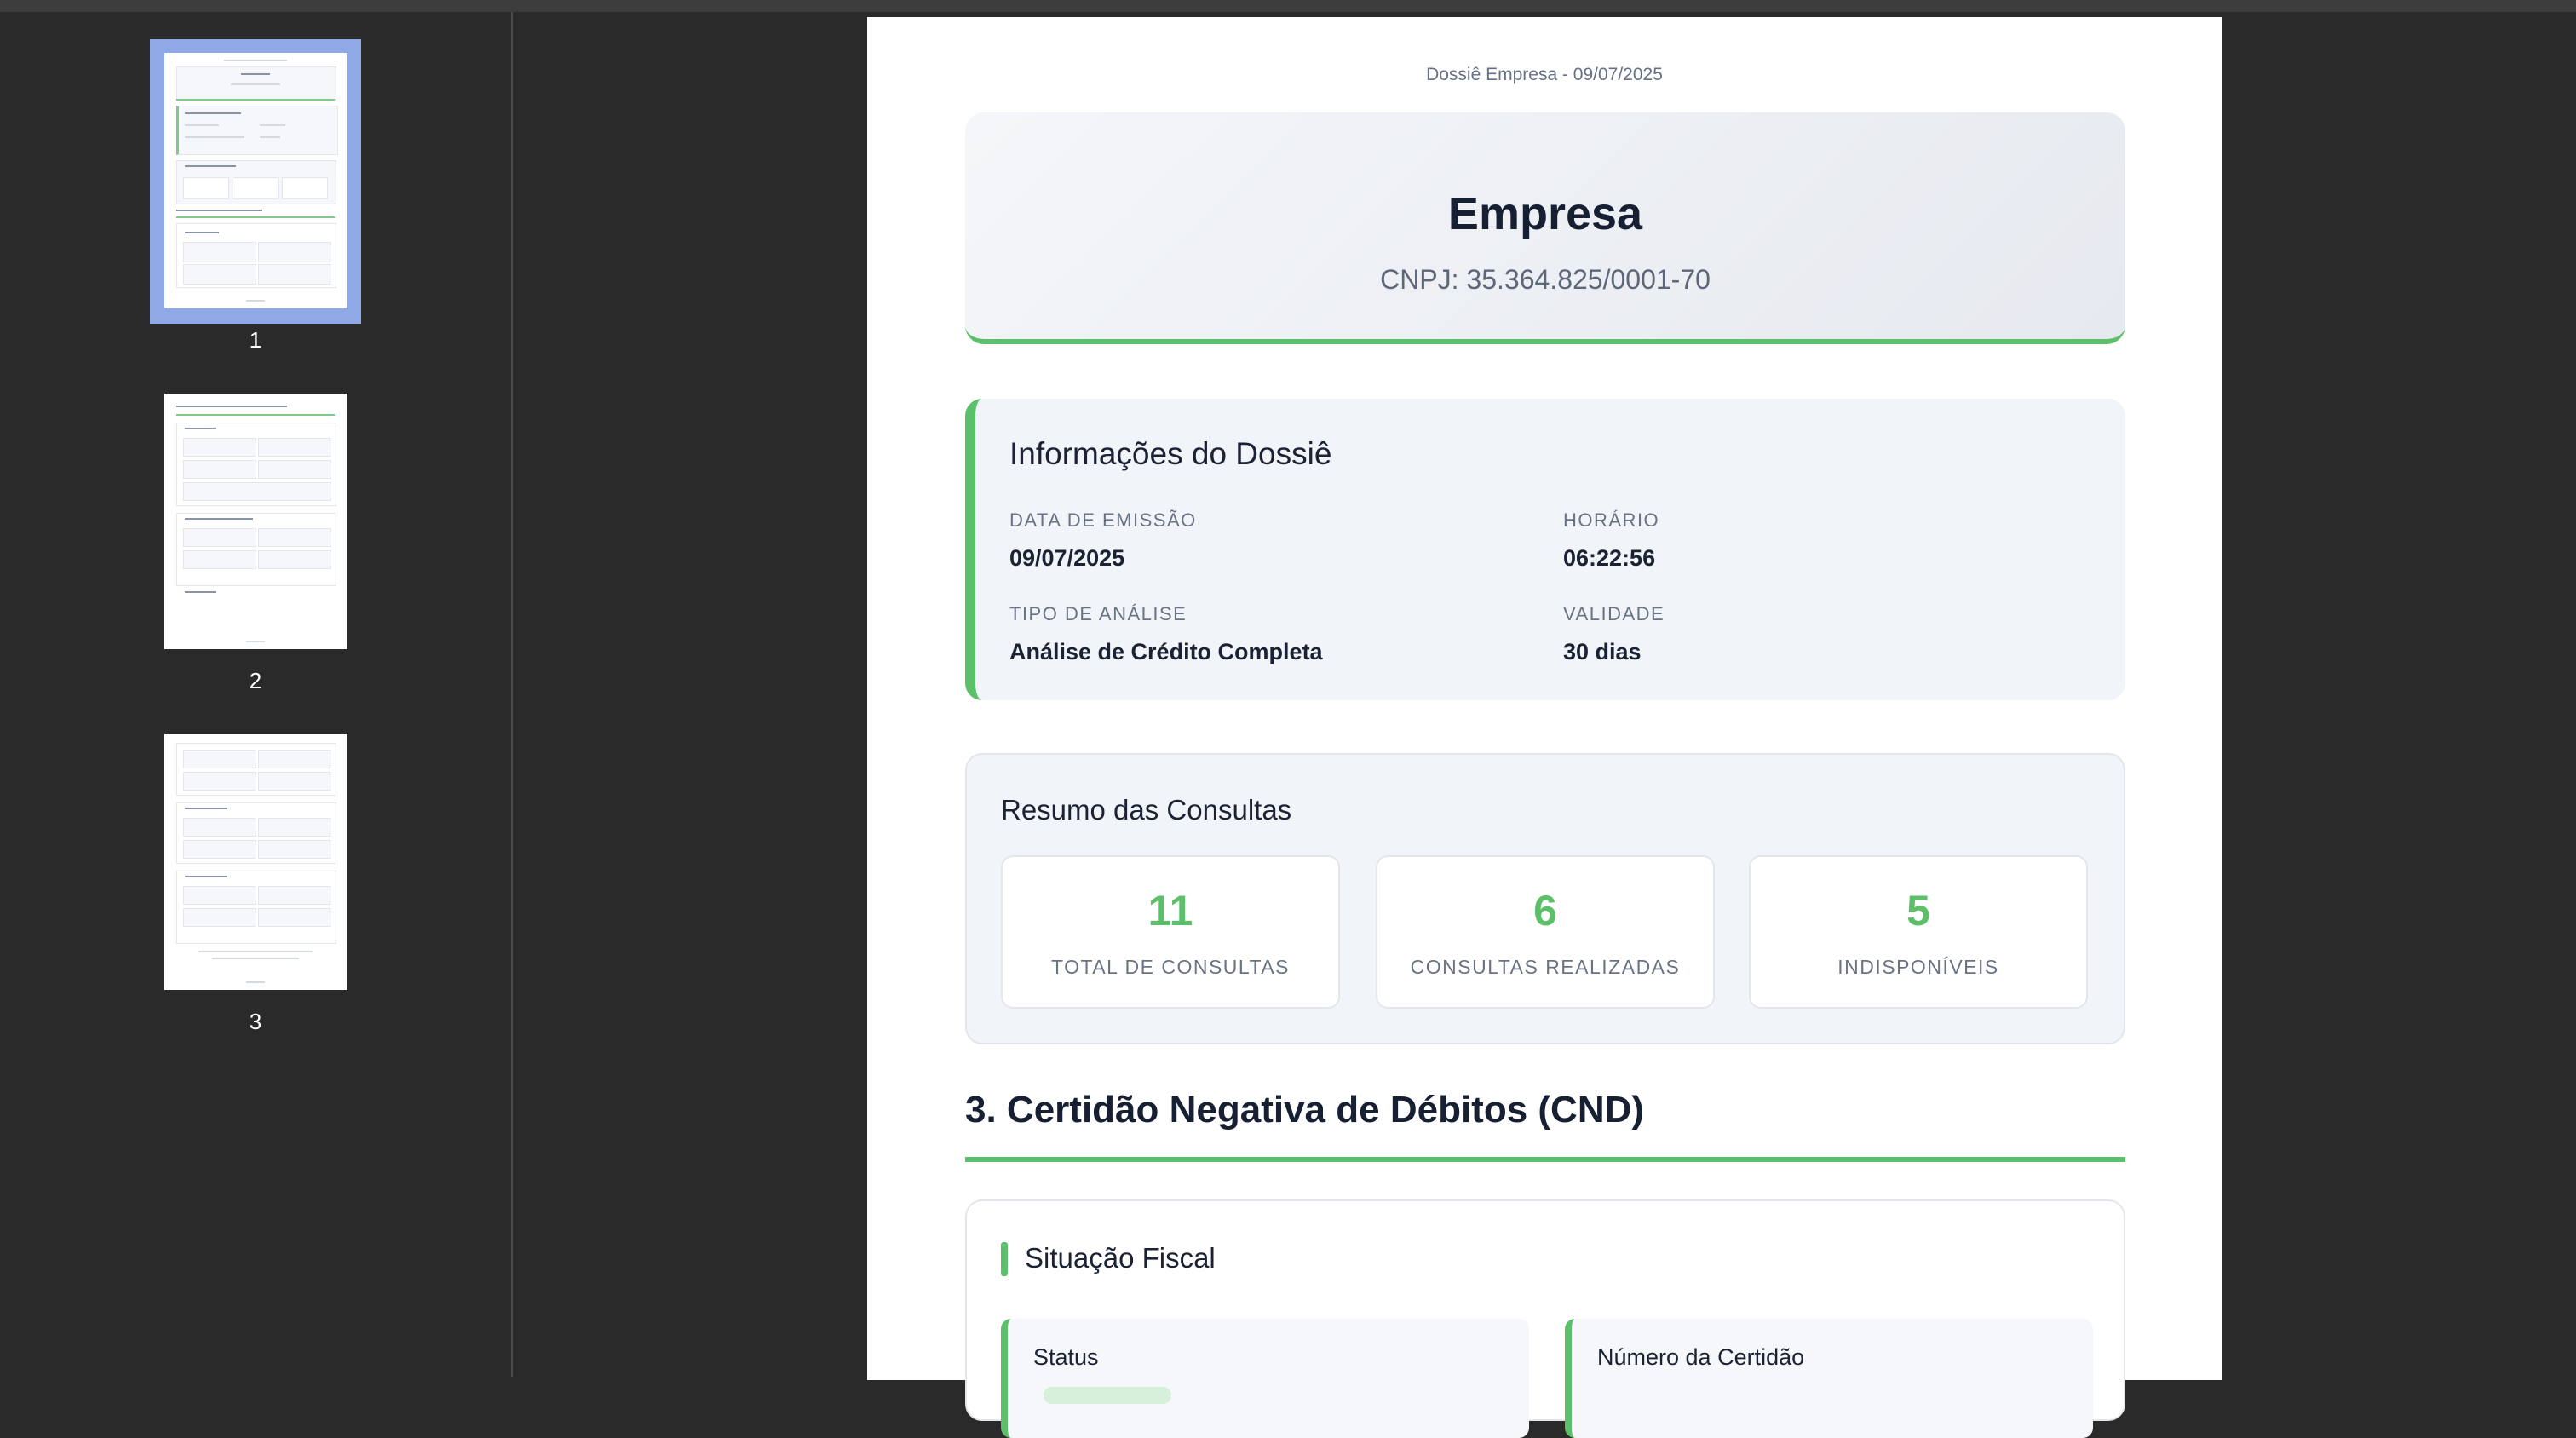  What do you see at coordinates (1170, 911) in the screenshot?
I see `stat-total-value: 11` at bounding box center [1170, 911].